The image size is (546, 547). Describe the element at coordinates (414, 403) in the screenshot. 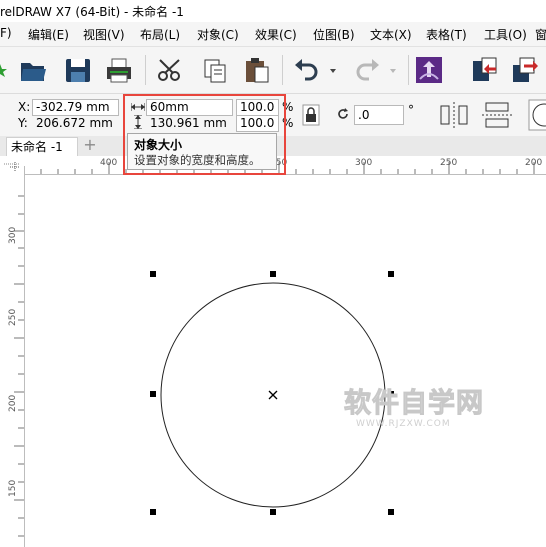

I see `watermark-text: 软件自学网` at that location.